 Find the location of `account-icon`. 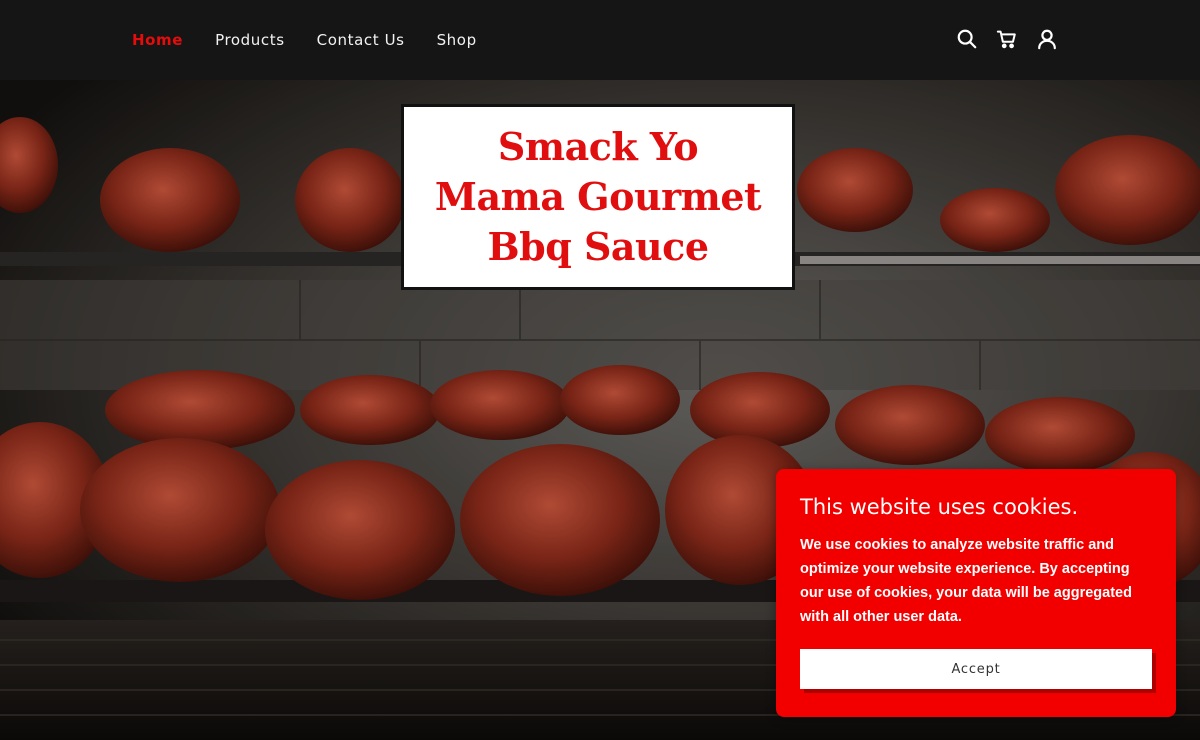

account-icon is located at coordinates (1047, 39).